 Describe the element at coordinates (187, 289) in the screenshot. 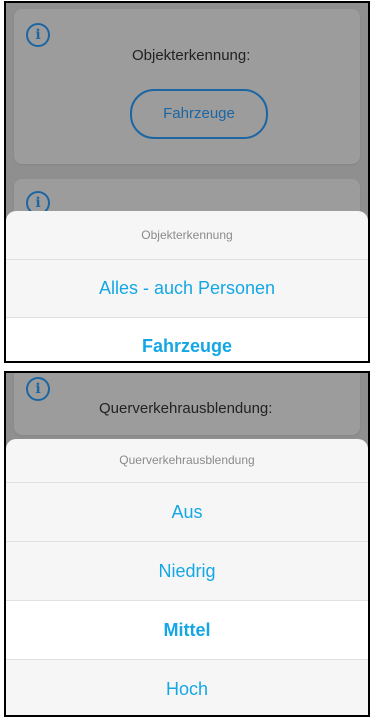

I see `option-alles-auch-personen: Alles - auch Personen` at that location.